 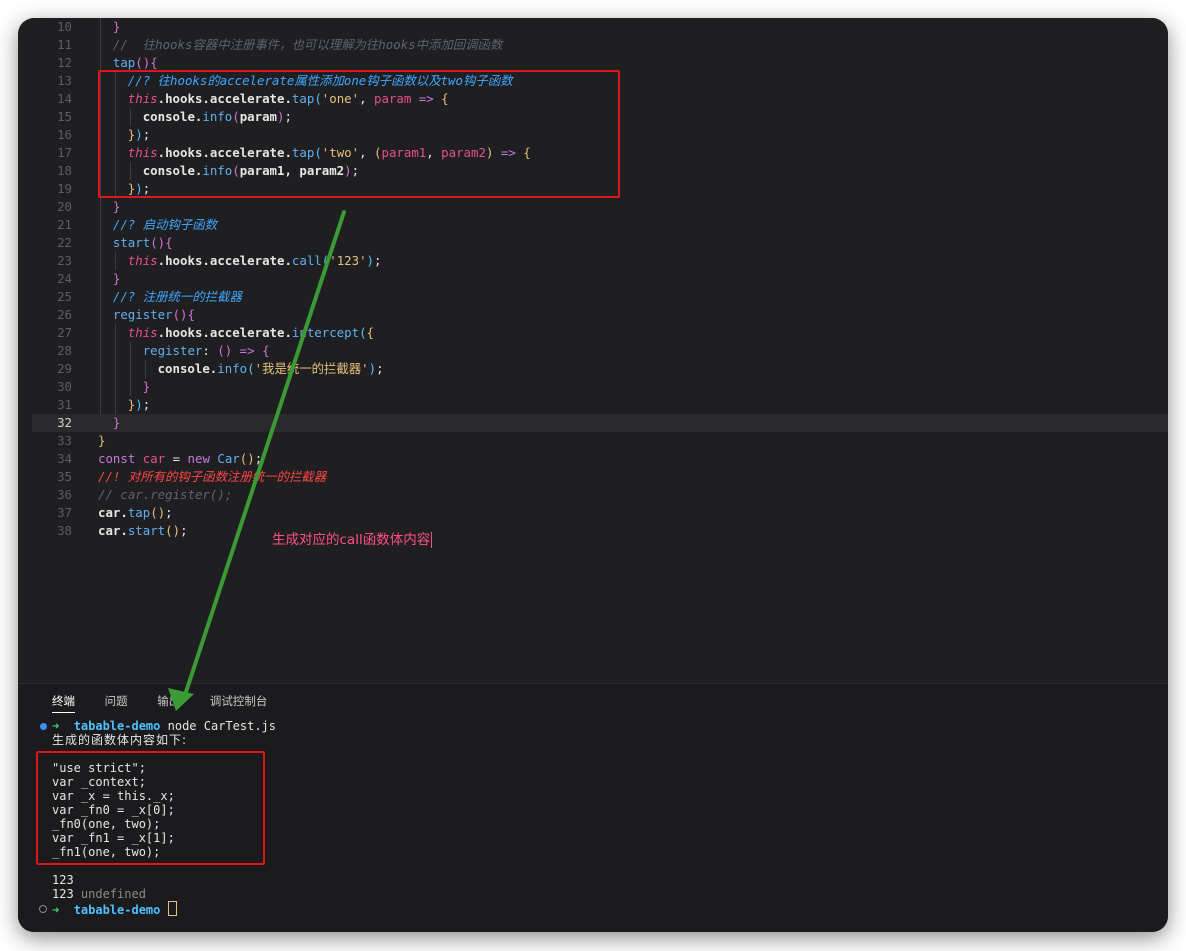 I want to click on code-text: const car = new Car();, so click(x=180, y=459).